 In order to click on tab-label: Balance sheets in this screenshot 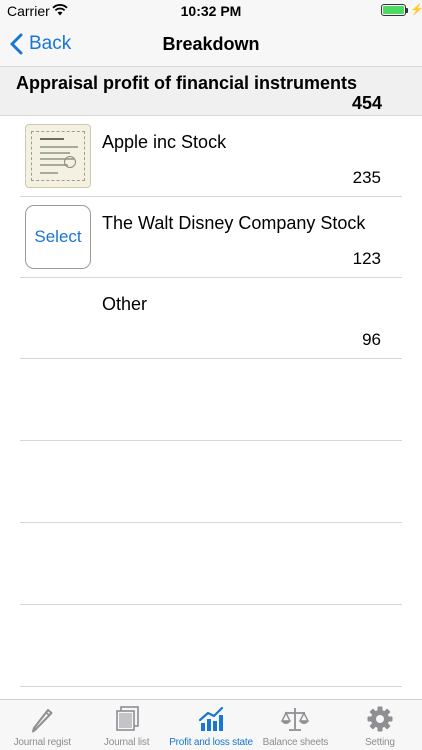, I will do `click(295, 742)`.